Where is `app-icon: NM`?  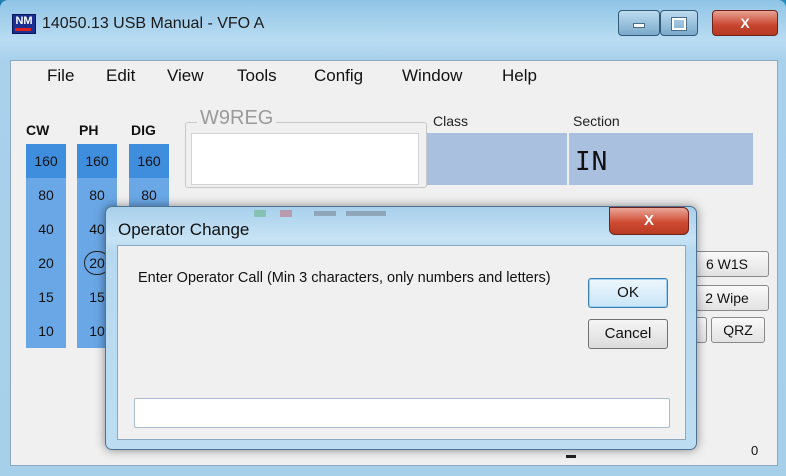
app-icon: NM is located at coordinates (24, 24).